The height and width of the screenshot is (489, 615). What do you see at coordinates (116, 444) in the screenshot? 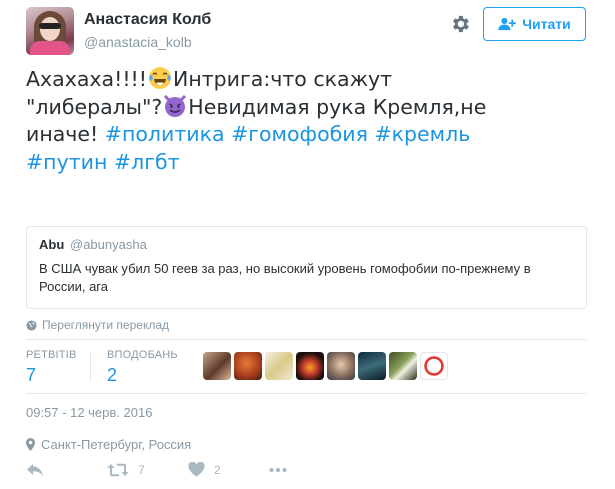
I see `location-label: Санкт-Петербург, Россия` at bounding box center [116, 444].